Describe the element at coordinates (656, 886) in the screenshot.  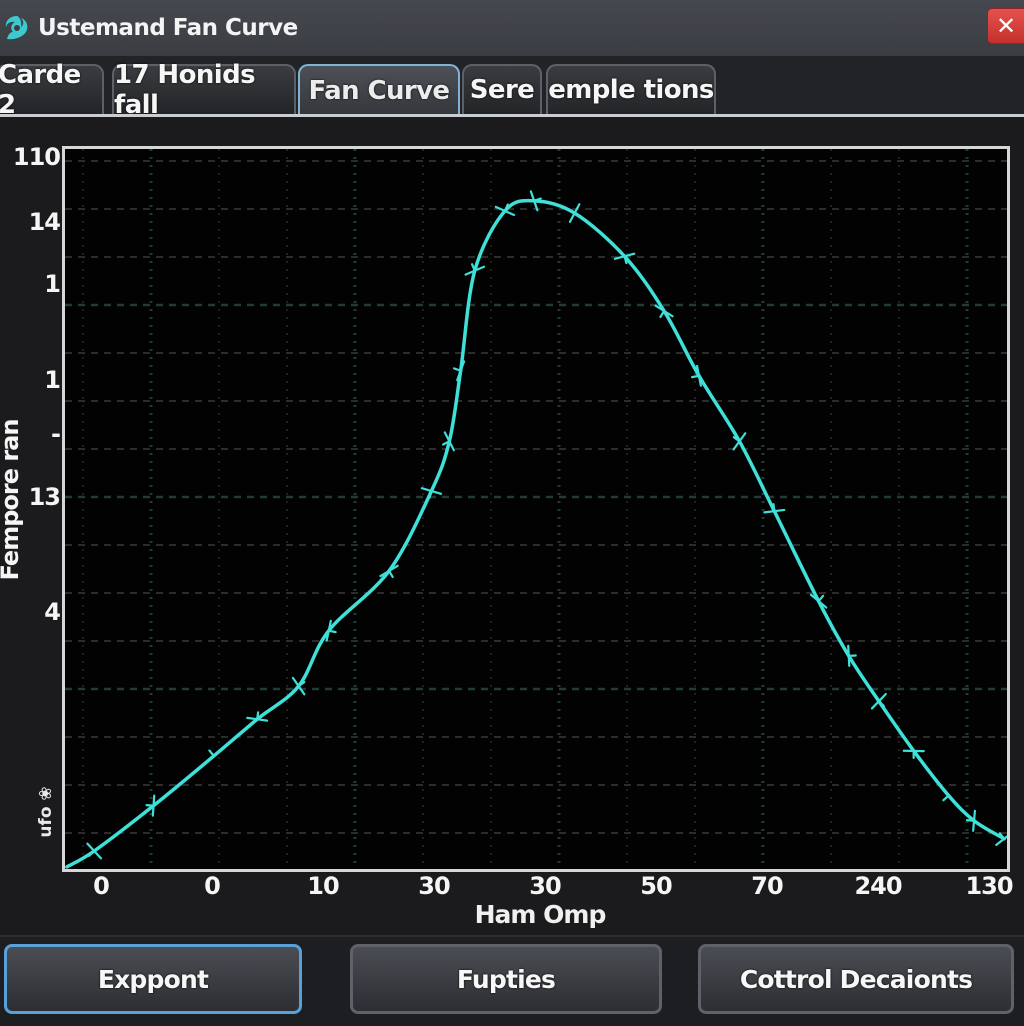
I see `x-tick-label: 50` at that location.